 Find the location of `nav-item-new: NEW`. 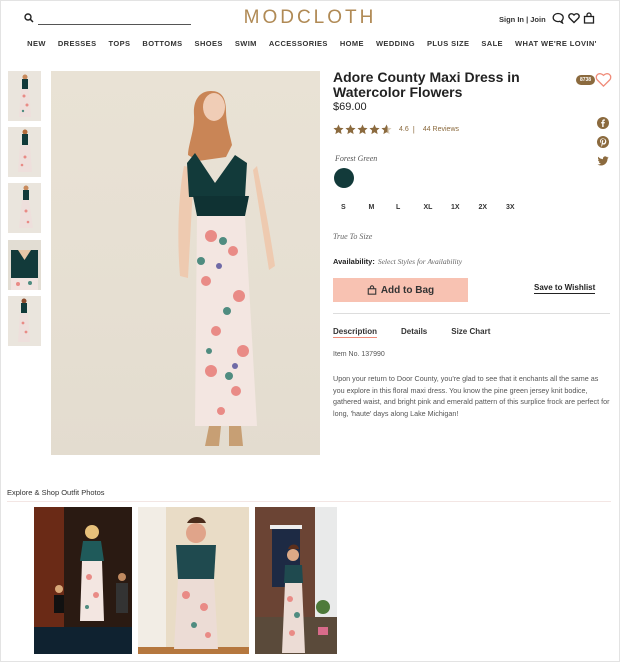

nav-item-new: NEW is located at coordinates (36, 43).